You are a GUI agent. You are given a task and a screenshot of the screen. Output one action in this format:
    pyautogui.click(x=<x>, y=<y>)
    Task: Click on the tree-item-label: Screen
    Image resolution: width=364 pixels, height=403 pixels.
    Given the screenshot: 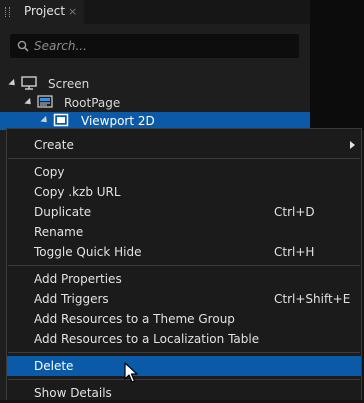 What is the action you would take?
    pyautogui.click(x=69, y=84)
    